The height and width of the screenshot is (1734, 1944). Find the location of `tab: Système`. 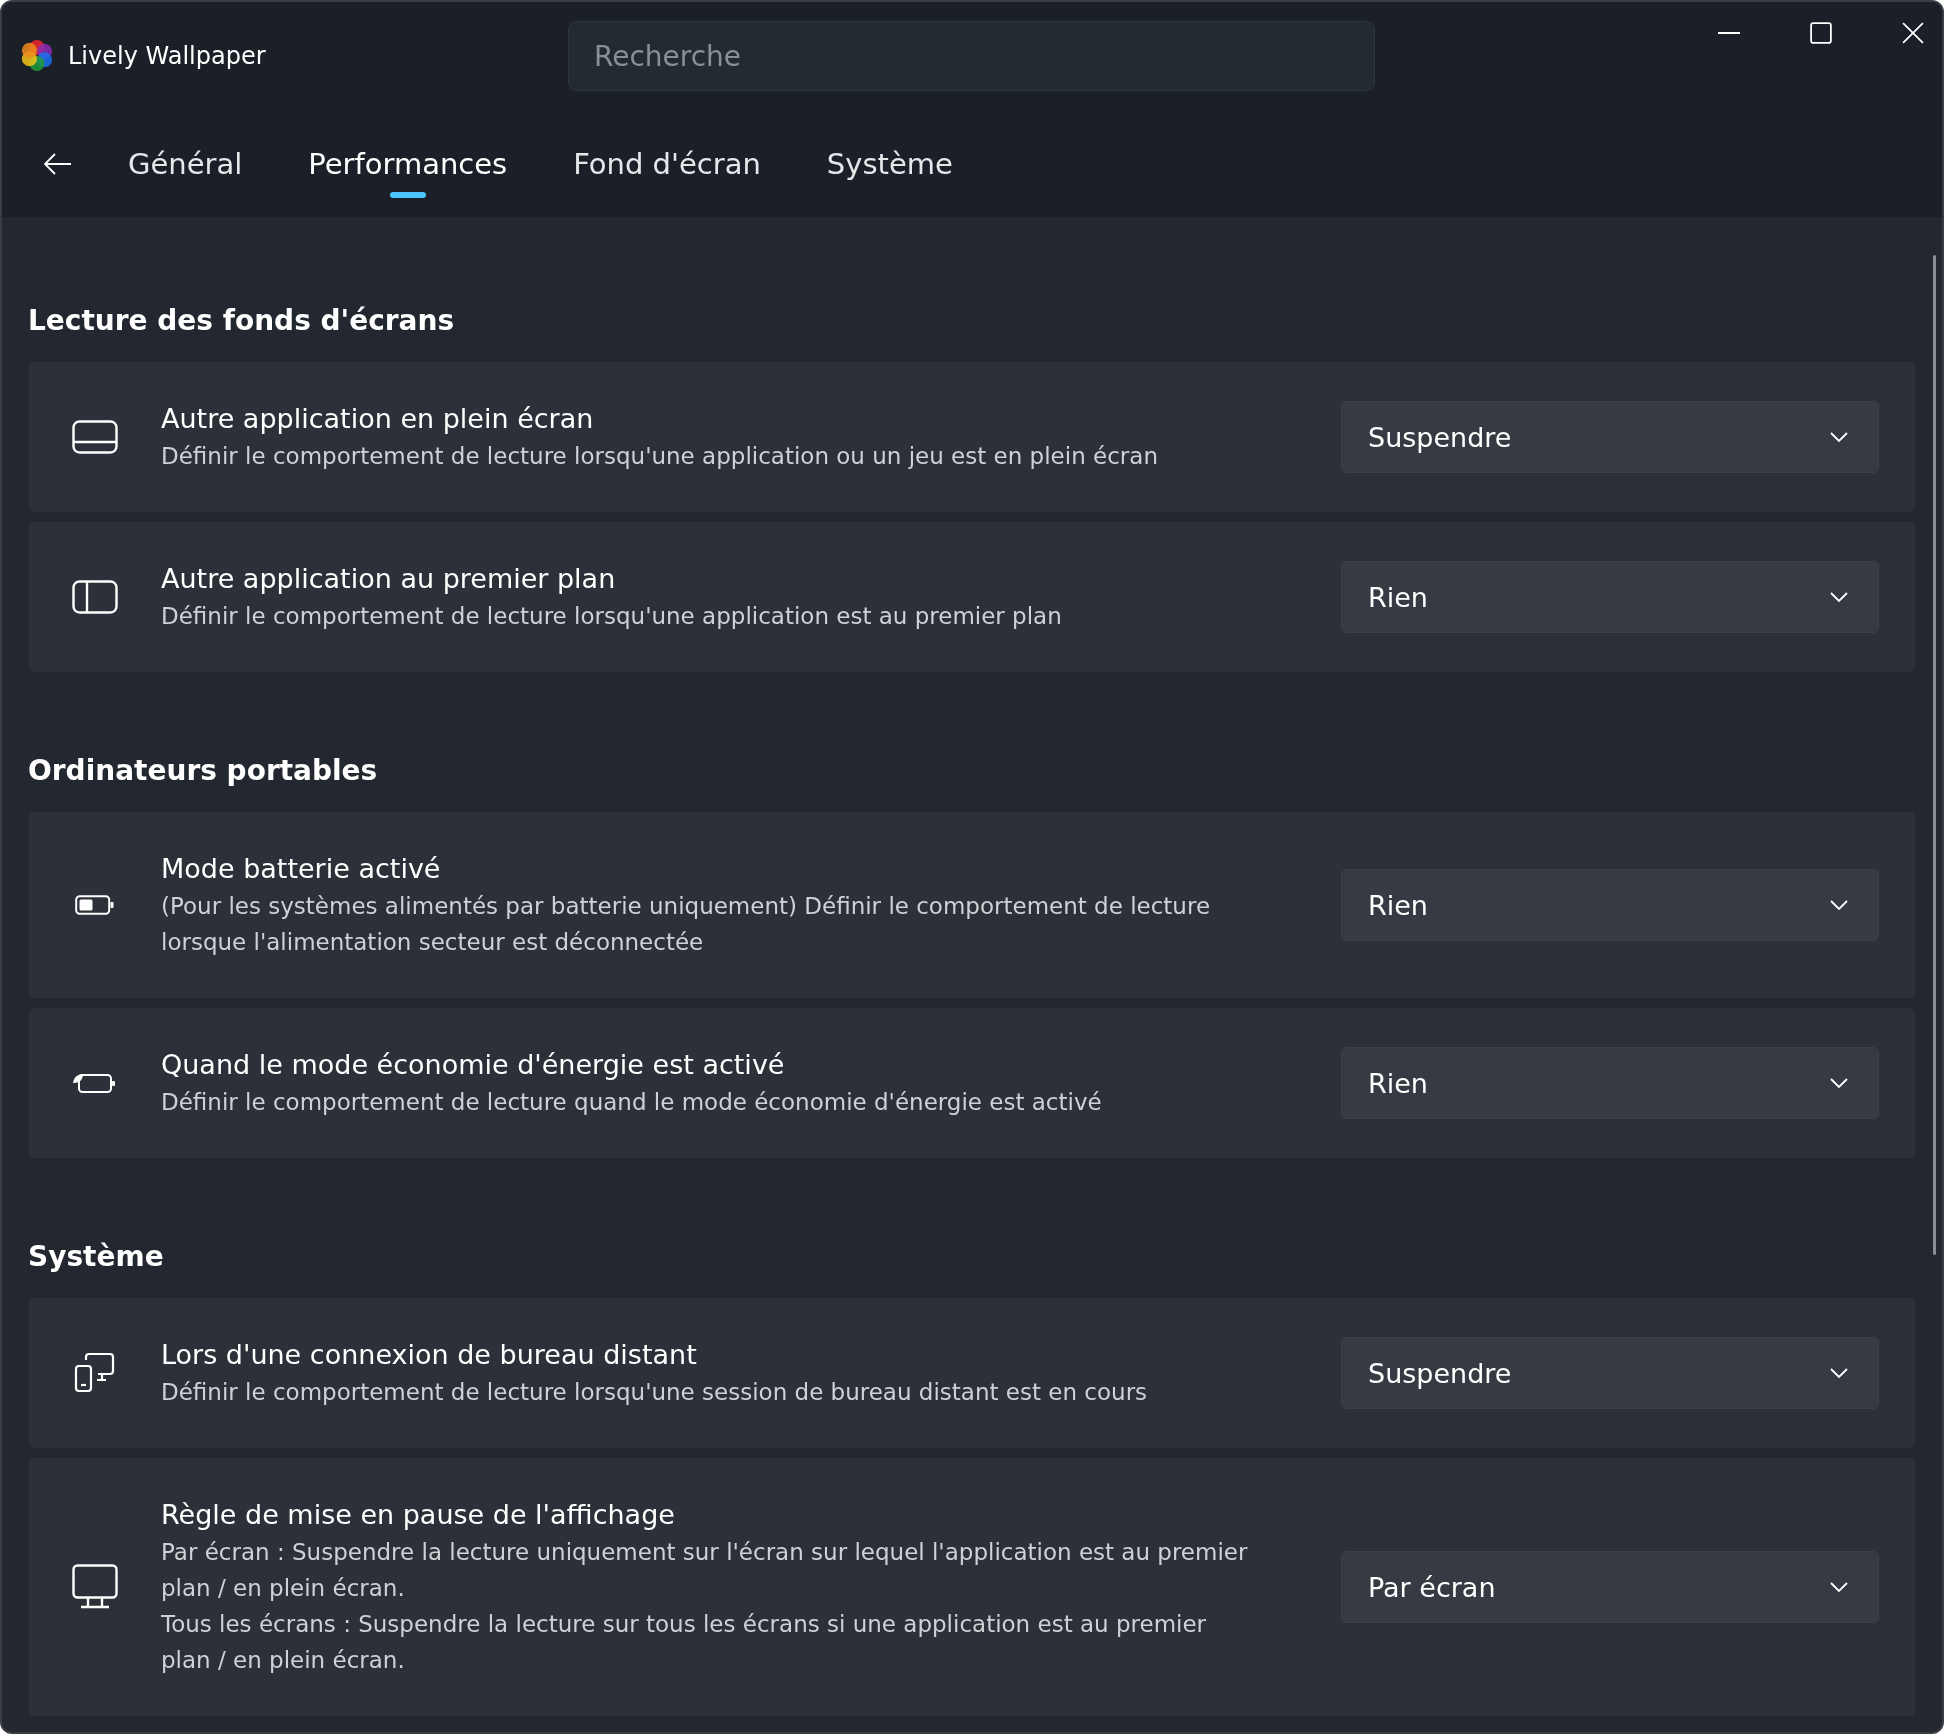

tab: Système is located at coordinates (889, 164).